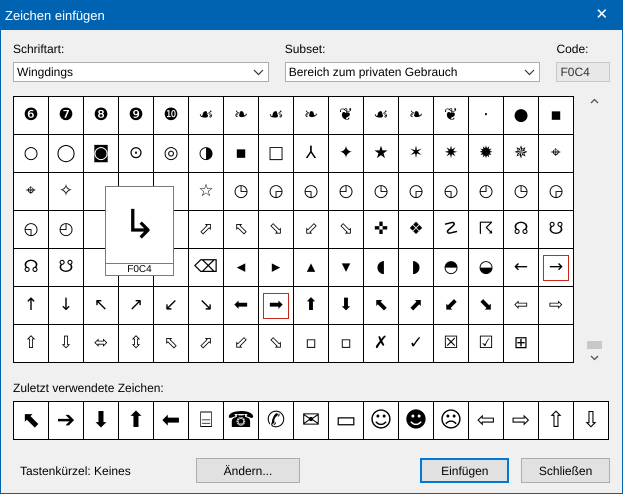  I want to click on symbol-cell: ❖, so click(416, 229).